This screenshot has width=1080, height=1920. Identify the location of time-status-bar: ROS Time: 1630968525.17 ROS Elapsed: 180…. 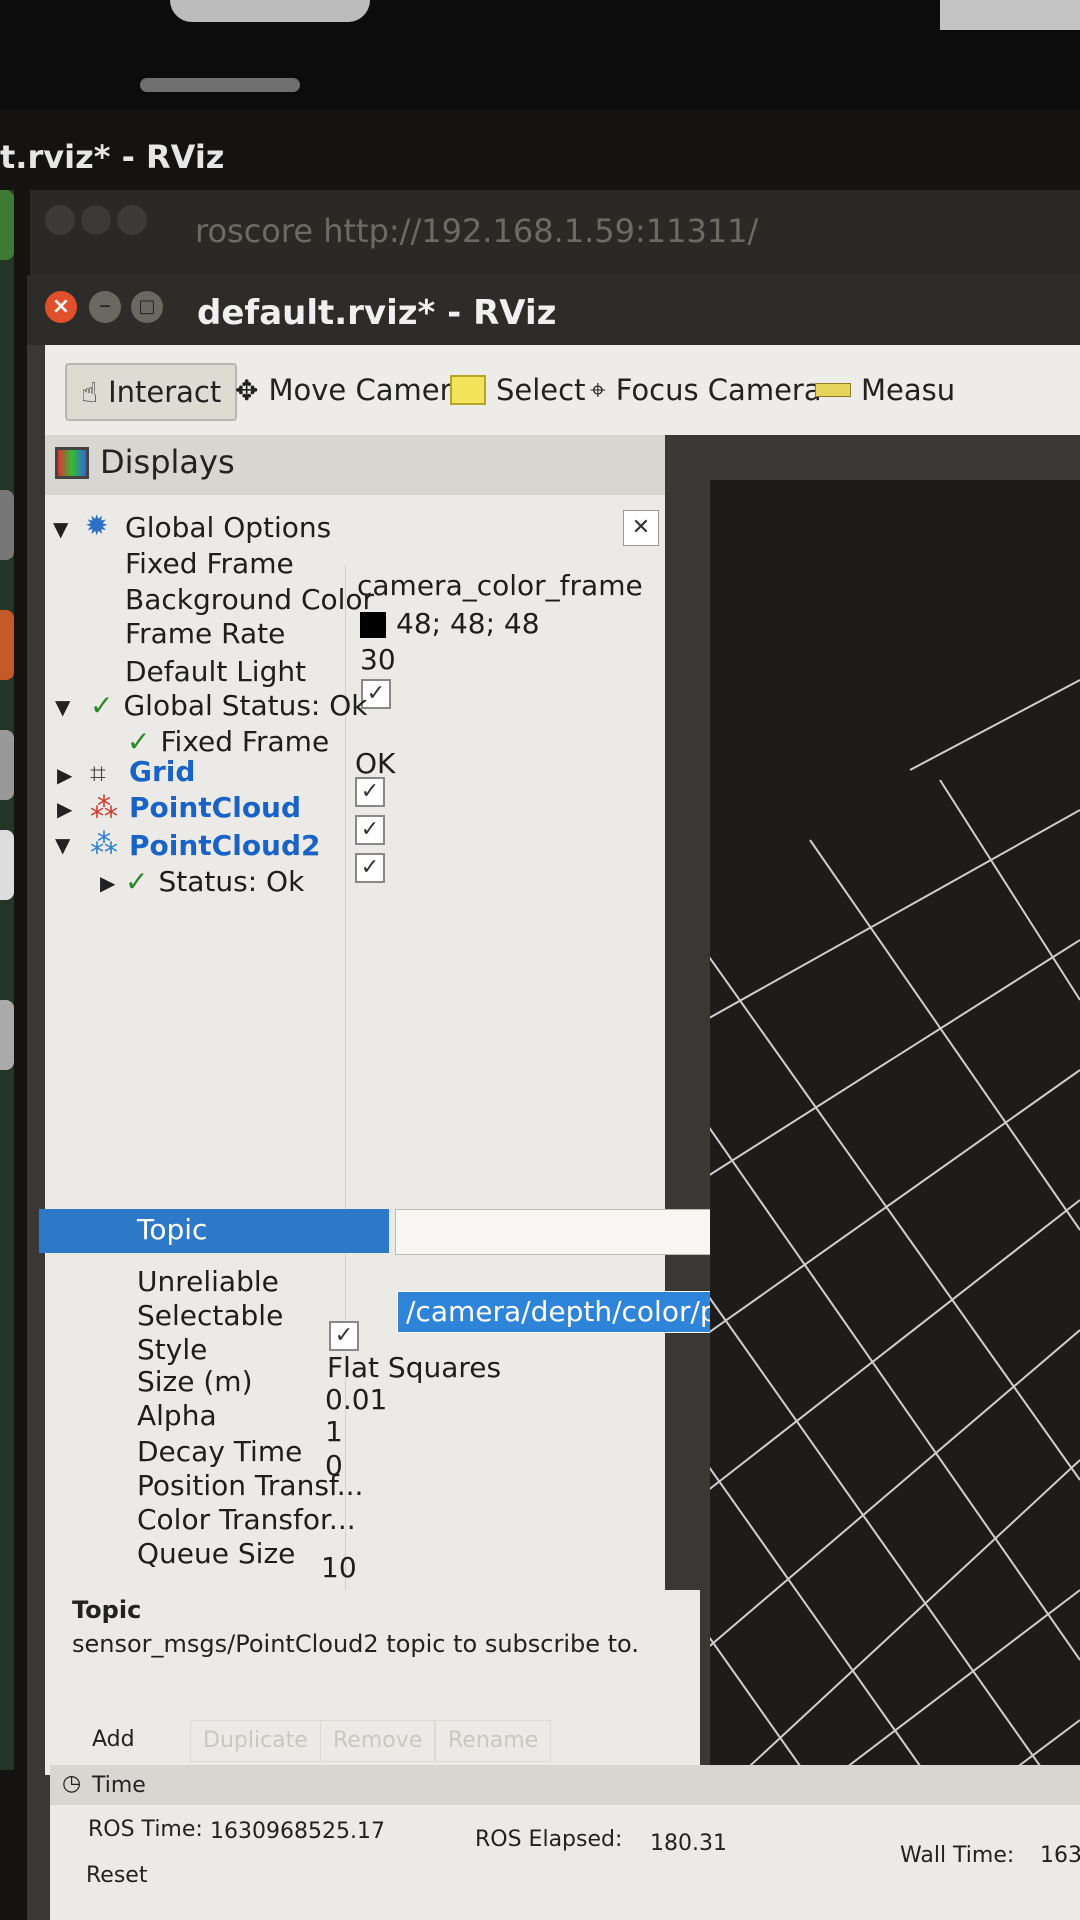
(565, 1862).